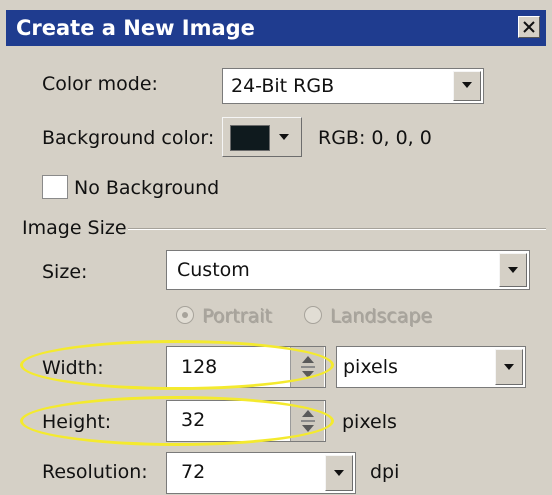 The image size is (552, 495). Describe the element at coordinates (147, 188) in the screenshot. I see `no-background-label: No Background` at that location.